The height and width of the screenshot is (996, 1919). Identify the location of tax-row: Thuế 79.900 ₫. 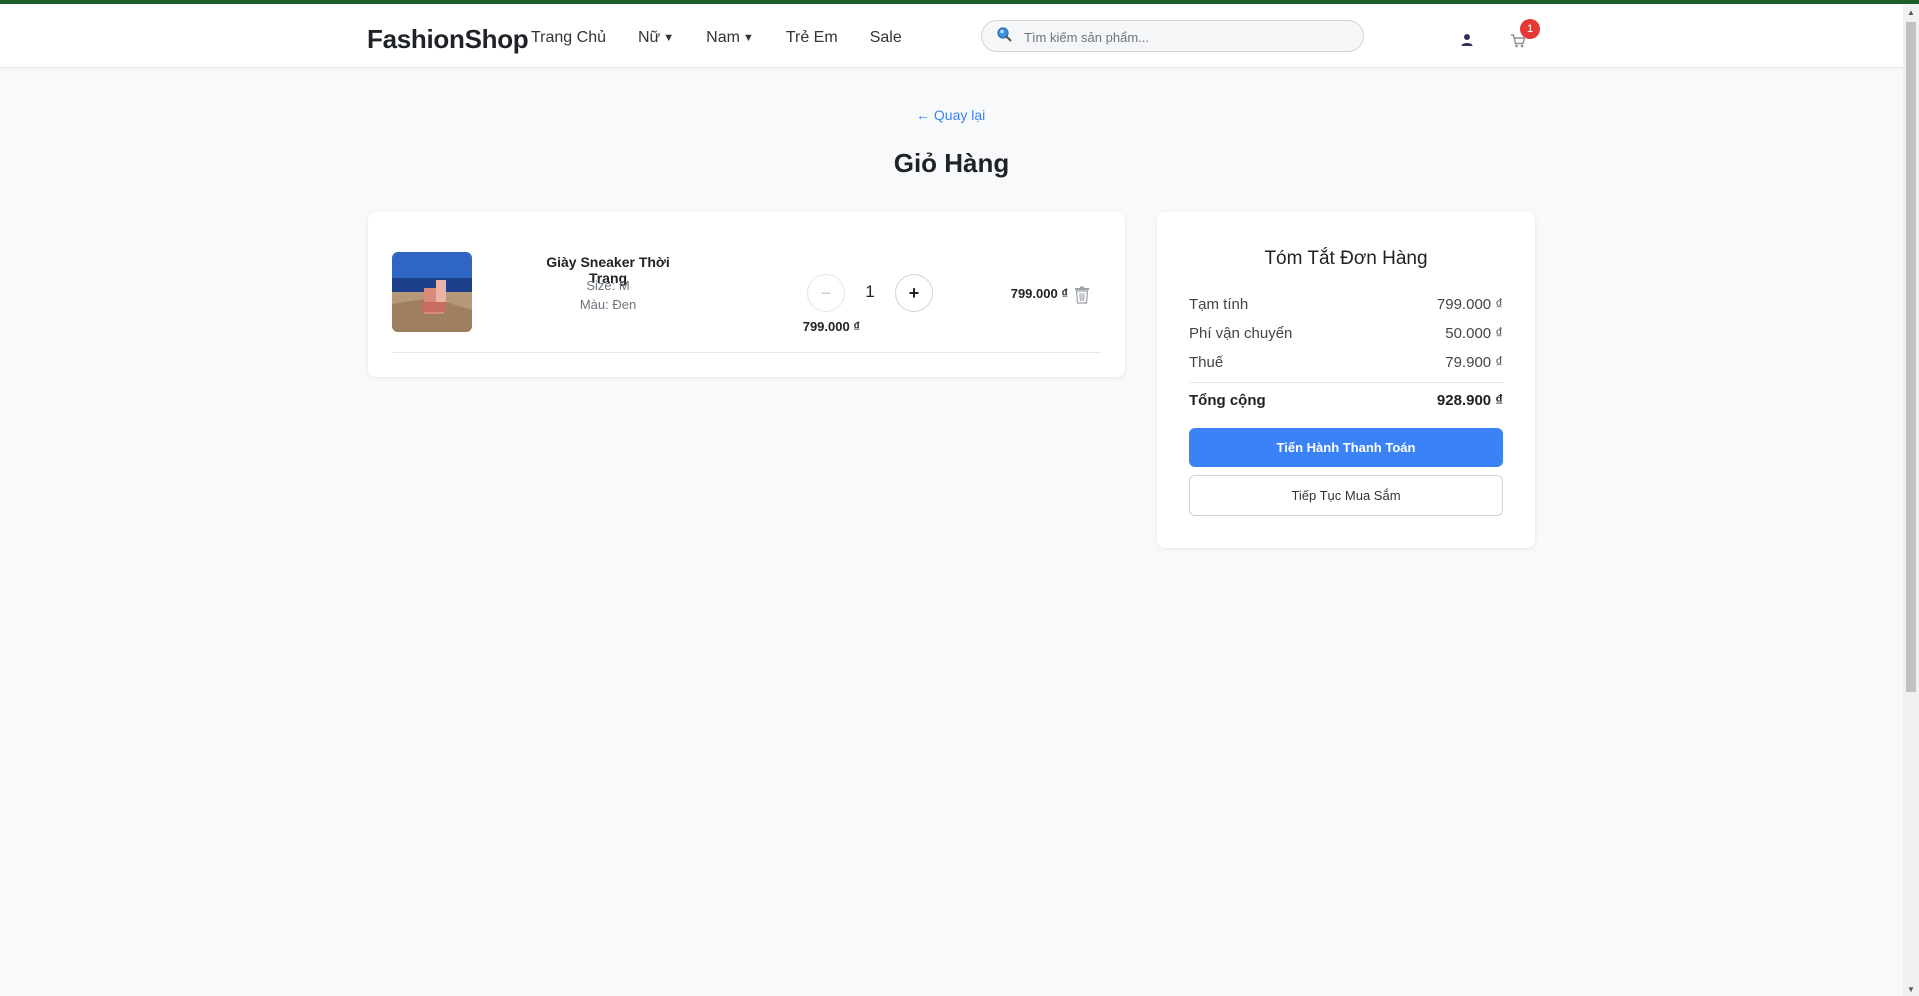
(1346, 362).